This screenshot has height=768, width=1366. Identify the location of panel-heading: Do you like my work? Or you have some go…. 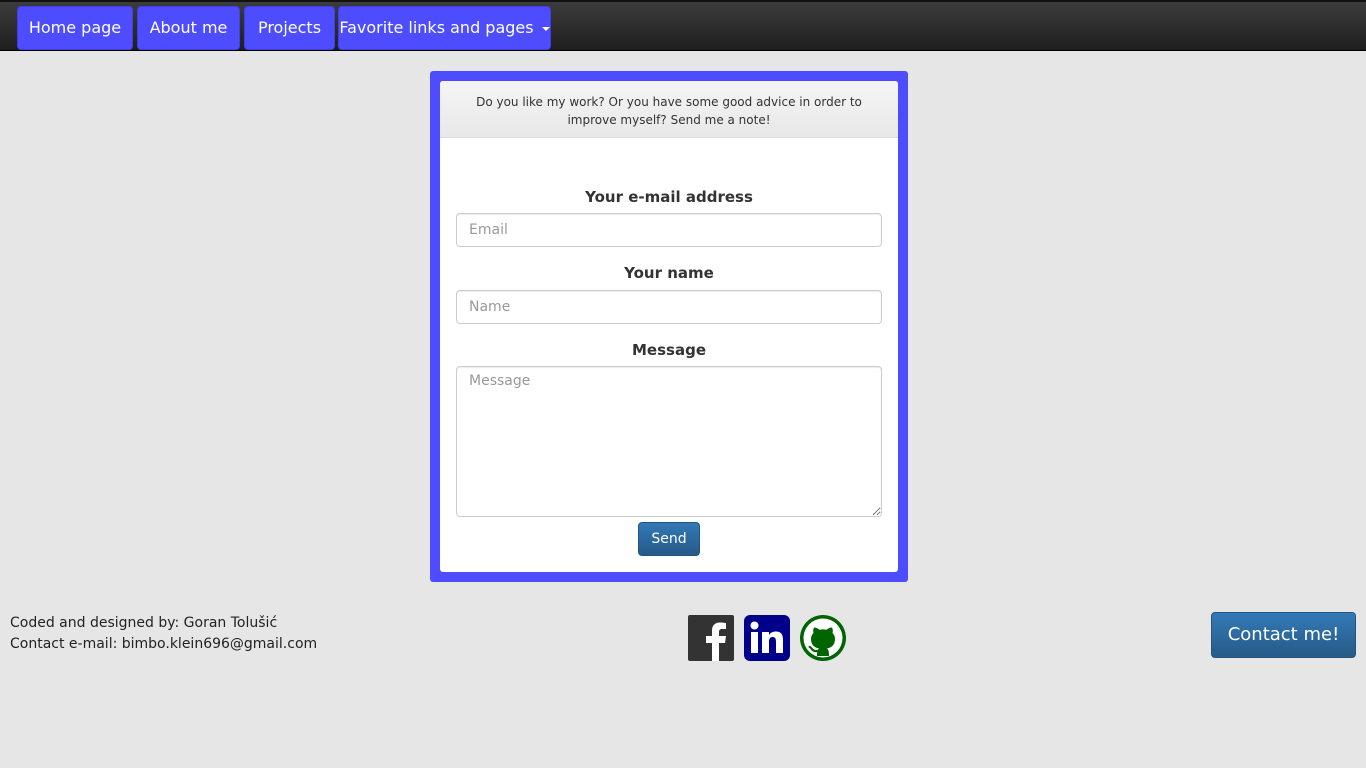
(669, 109).